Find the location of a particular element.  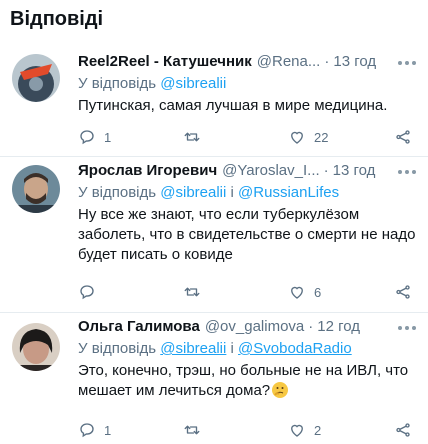

reply-to-line: У відповідь @sibrealii і @RussianLifes is located at coordinates (247, 193).